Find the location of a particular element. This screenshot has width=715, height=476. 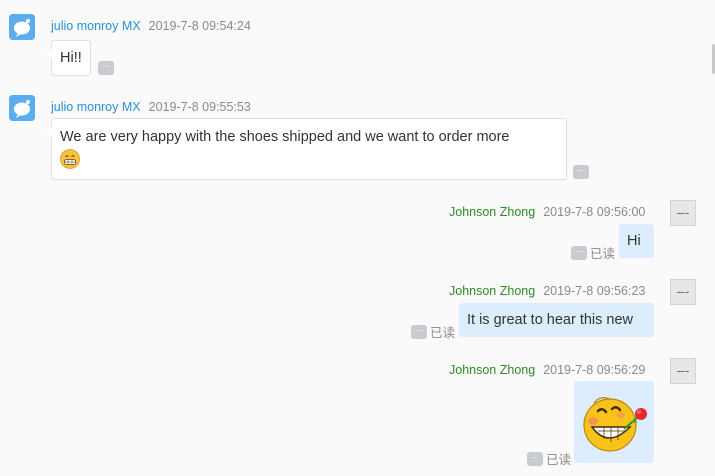

message-header: julio monroy MX 2019-7-8 09:54:24 is located at coordinates (151, 26).